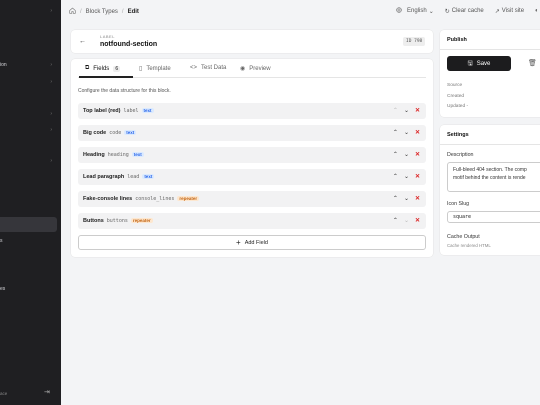 The width and height of the screenshot is (540, 405). Describe the element at coordinates (457, 40) in the screenshot. I see `publish-title: Publish` at that location.